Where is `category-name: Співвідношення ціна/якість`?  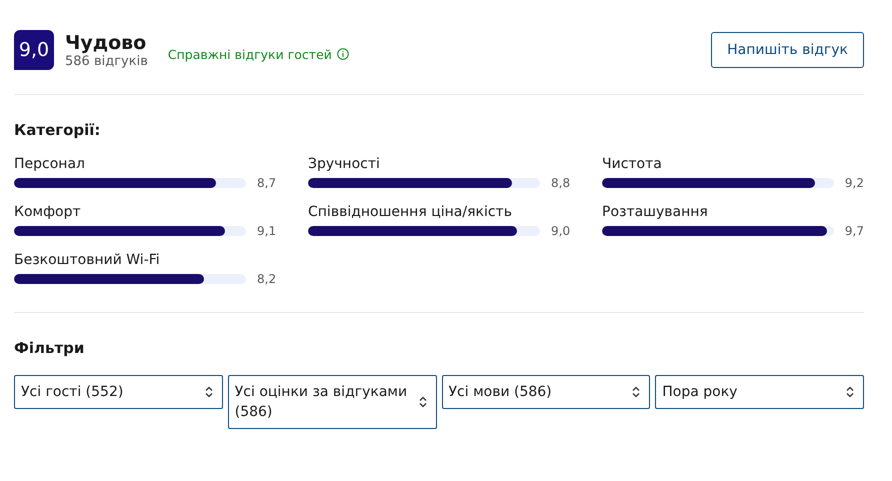
category-name: Співвідношення ціна/якість is located at coordinates (410, 212).